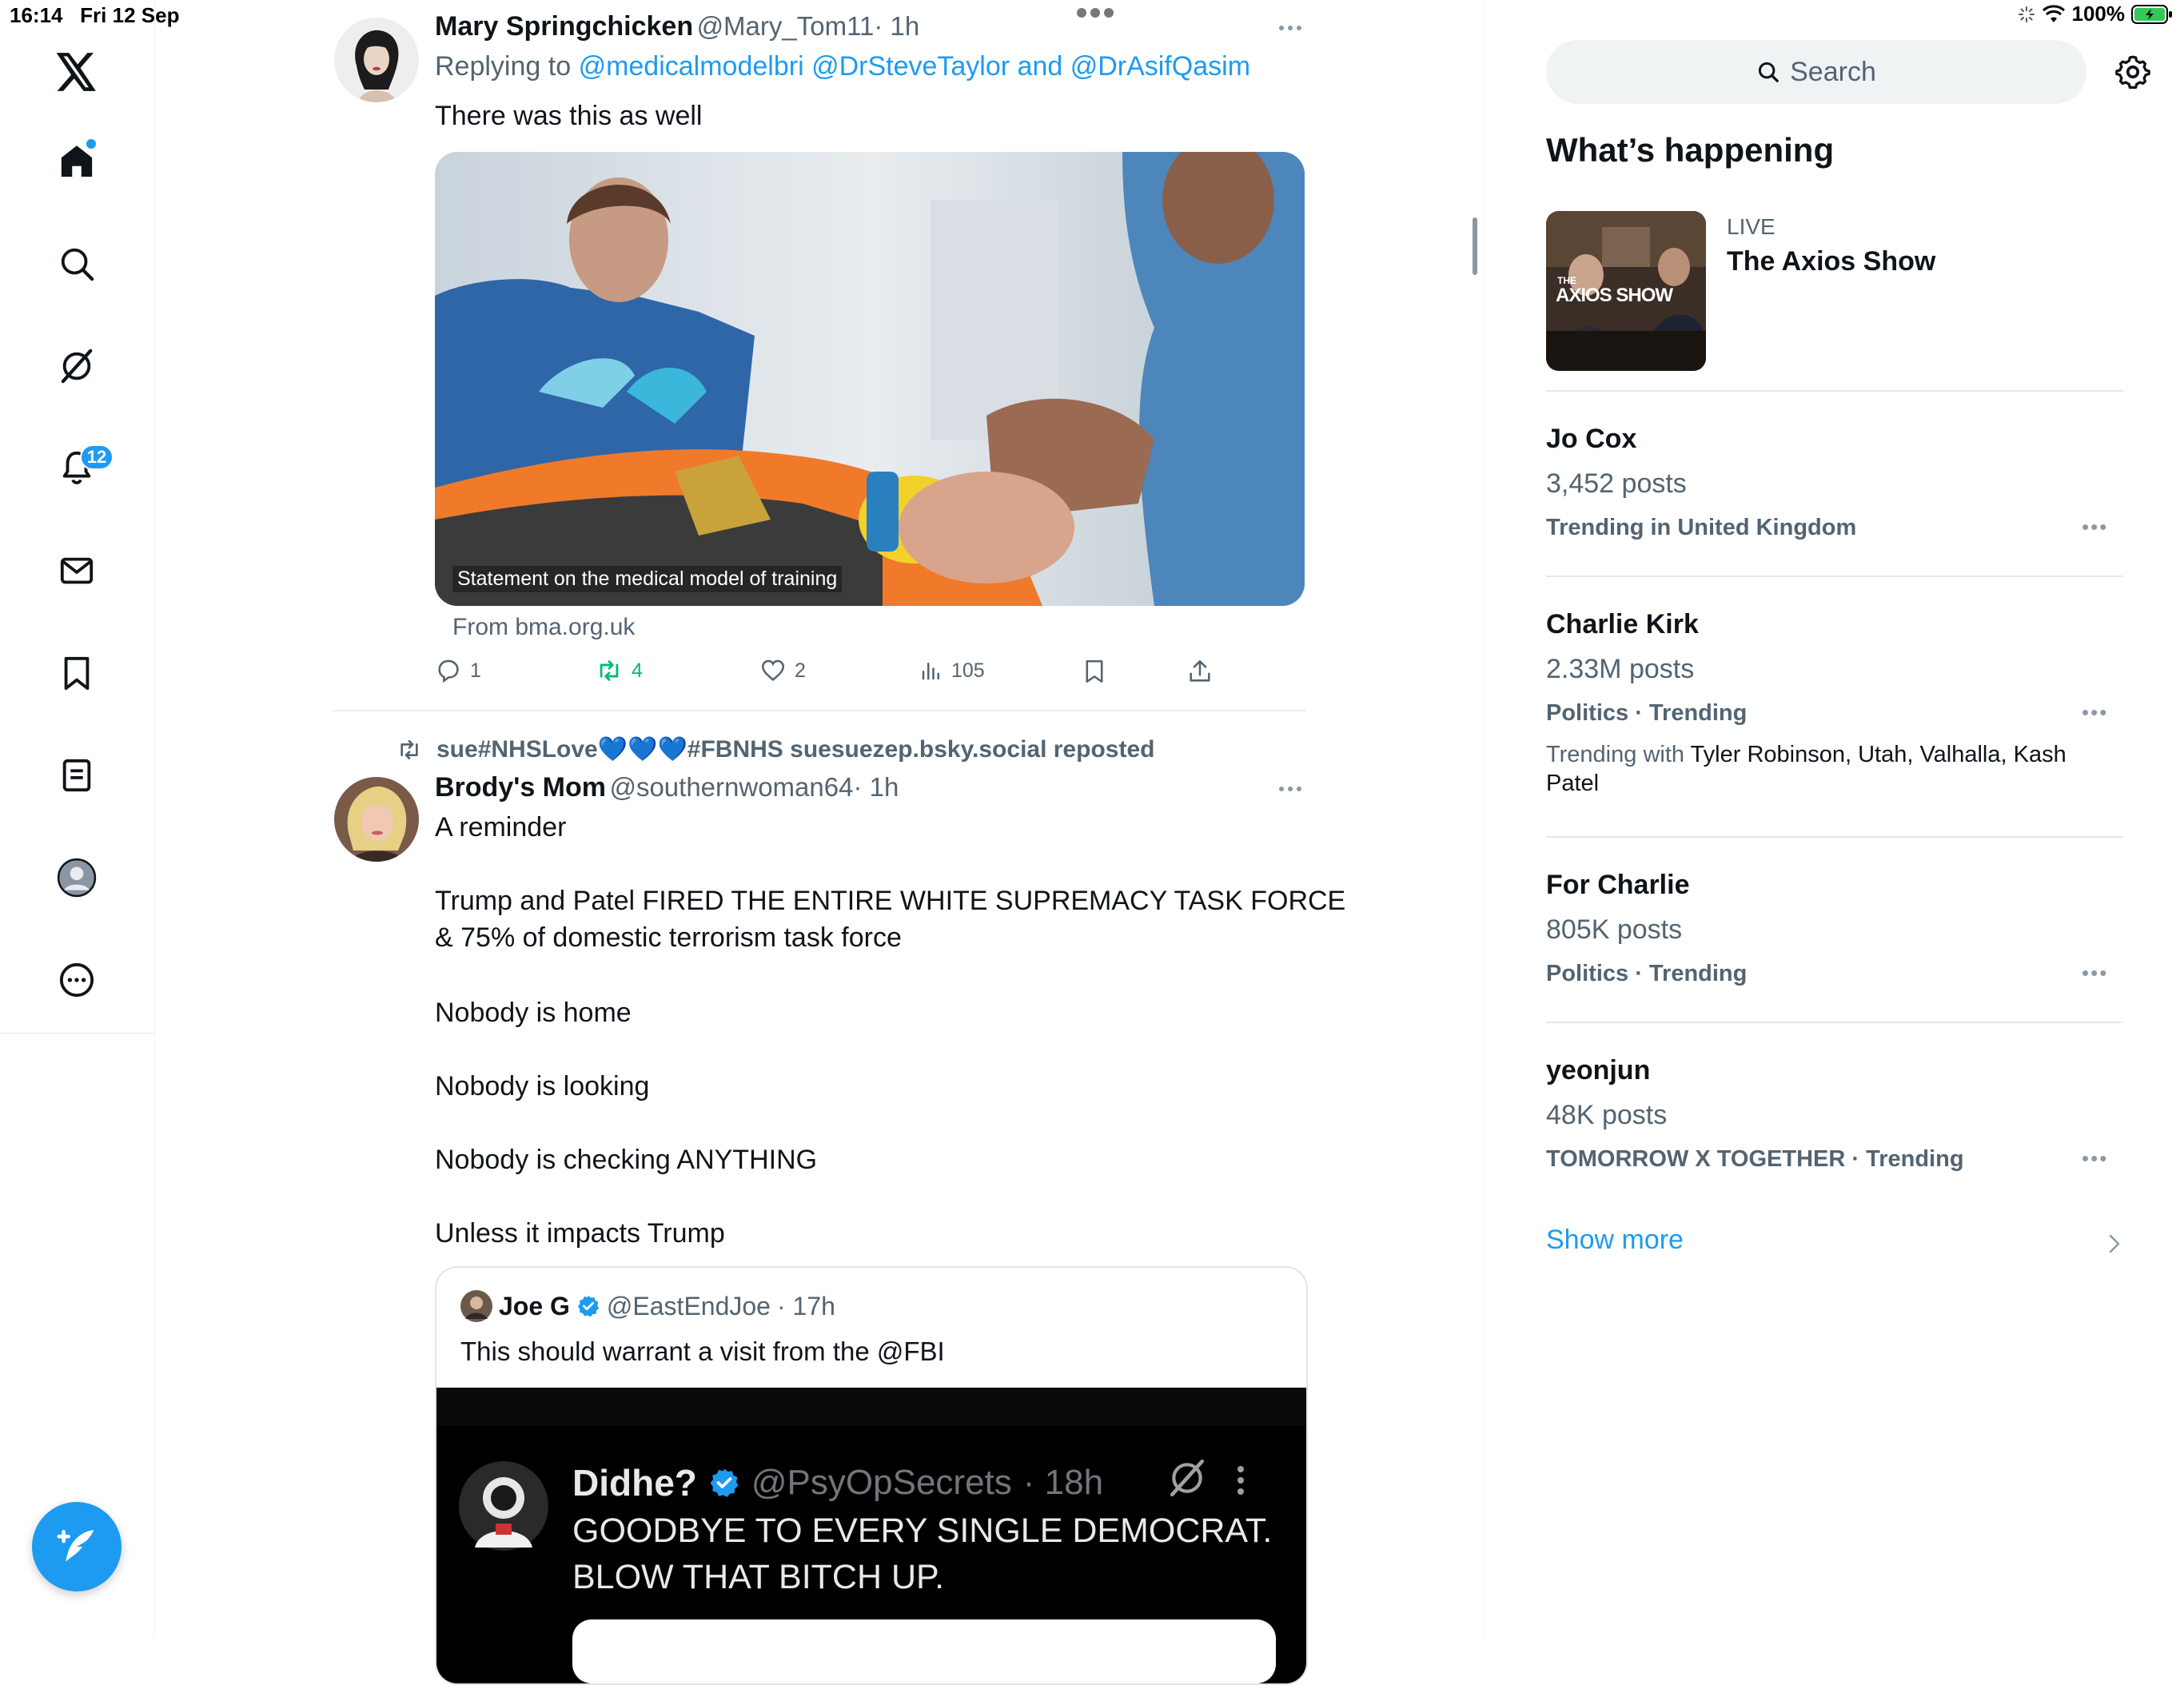  I want to click on lists-icon, so click(77, 775).